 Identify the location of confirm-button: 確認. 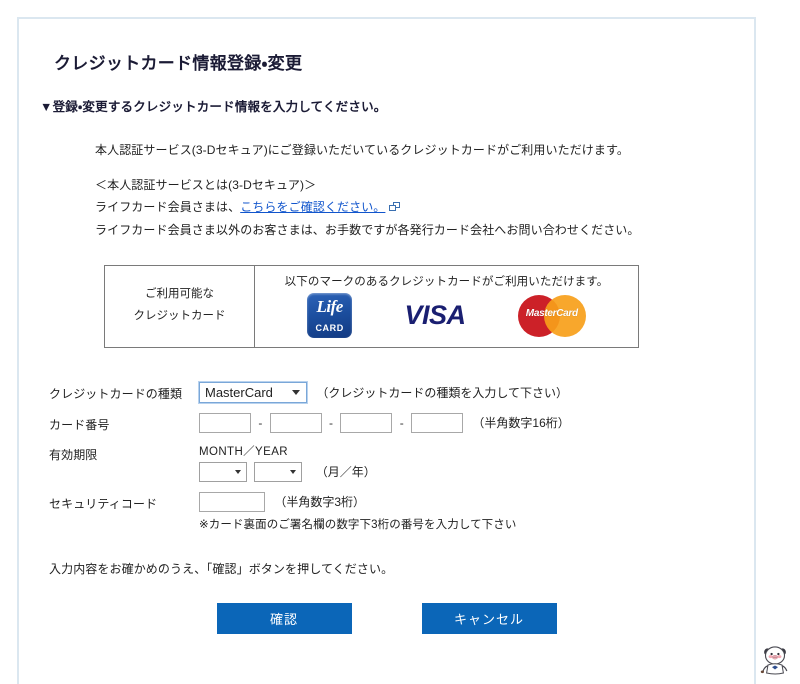
(284, 618).